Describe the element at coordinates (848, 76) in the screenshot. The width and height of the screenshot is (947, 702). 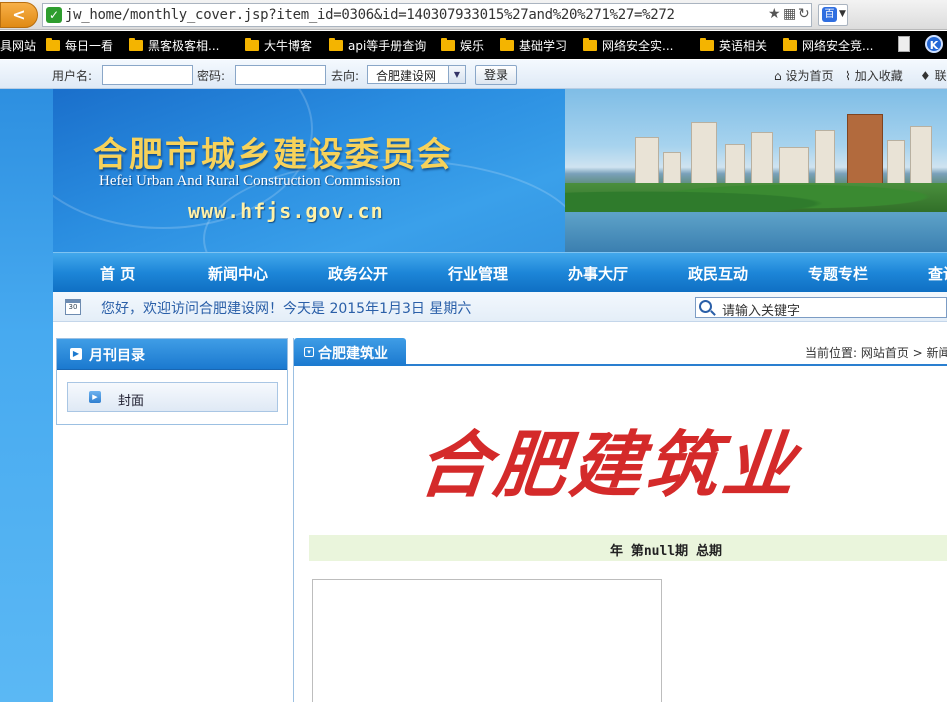
I see `bookmark-icon: ⌇` at that location.